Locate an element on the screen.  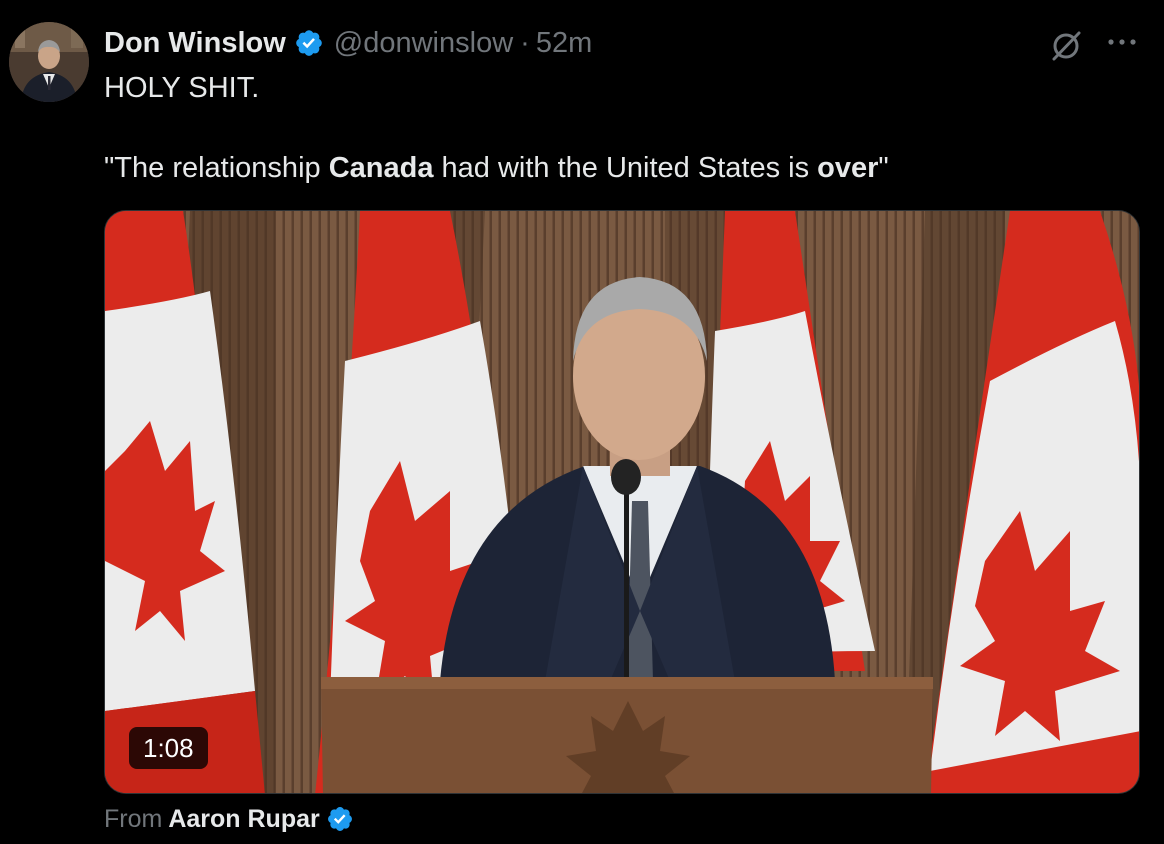
source-from-label: From is located at coordinates (133, 818).